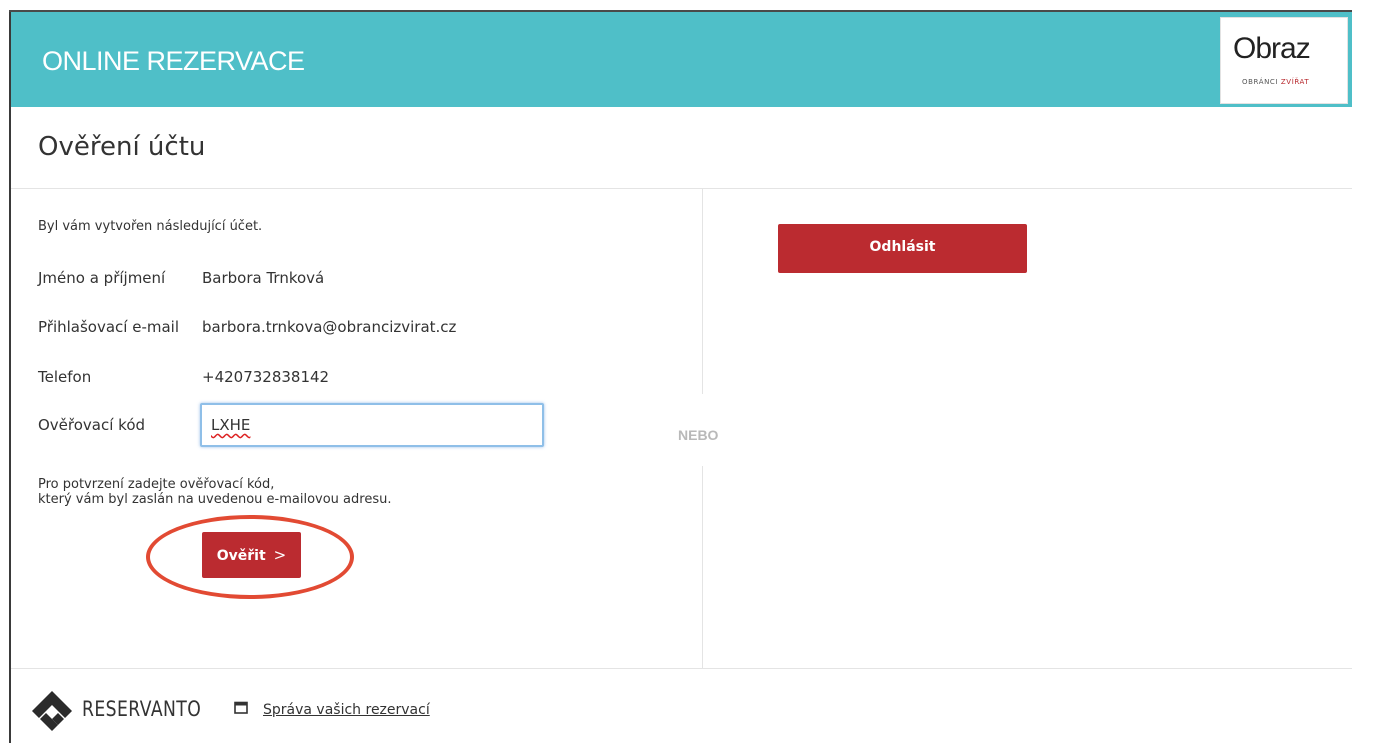  What do you see at coordinates (280, 555) in the screenshot?
I see `chevron-right-icon: >` at bounding box center [280, 555].